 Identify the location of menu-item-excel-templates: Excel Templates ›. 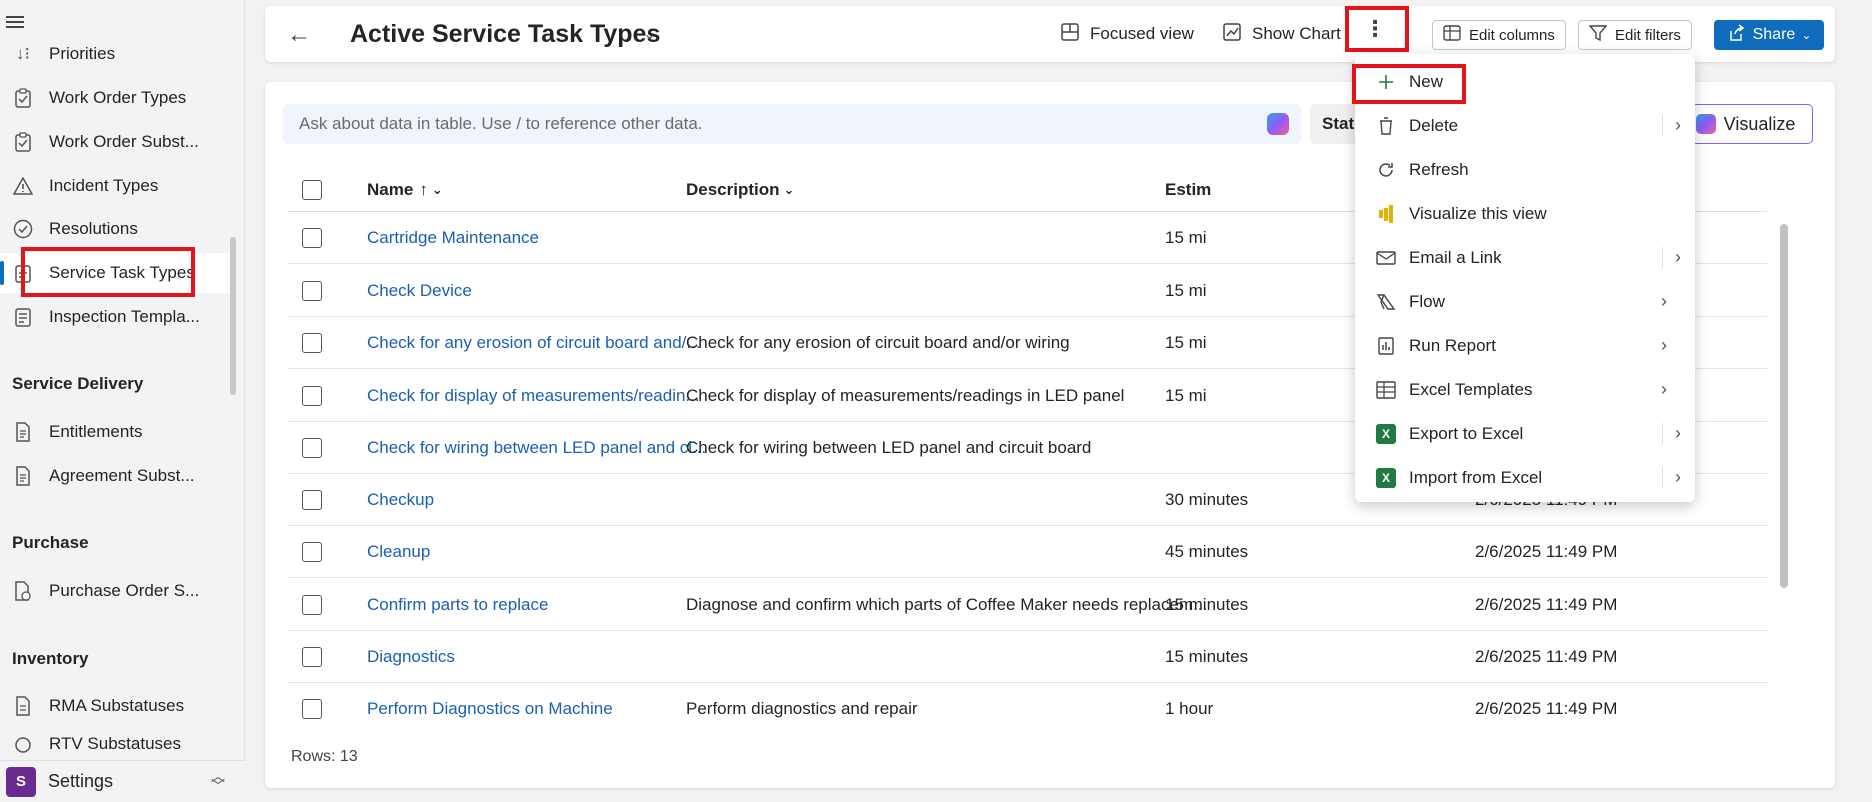
(1525, 390).